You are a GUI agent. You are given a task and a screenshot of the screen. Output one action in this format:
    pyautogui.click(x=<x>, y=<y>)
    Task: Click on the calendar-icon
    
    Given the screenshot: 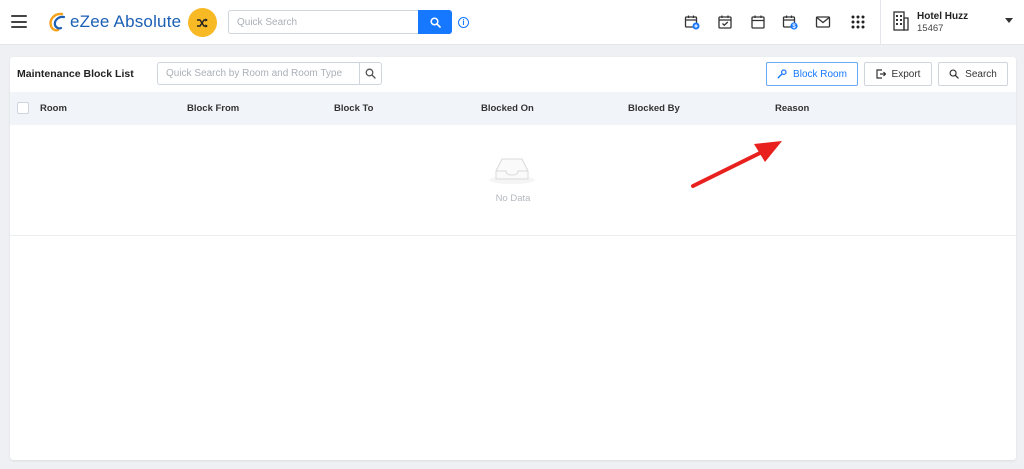 What is the action you would take?
    pyautogui.click(x=758, y=22)
    